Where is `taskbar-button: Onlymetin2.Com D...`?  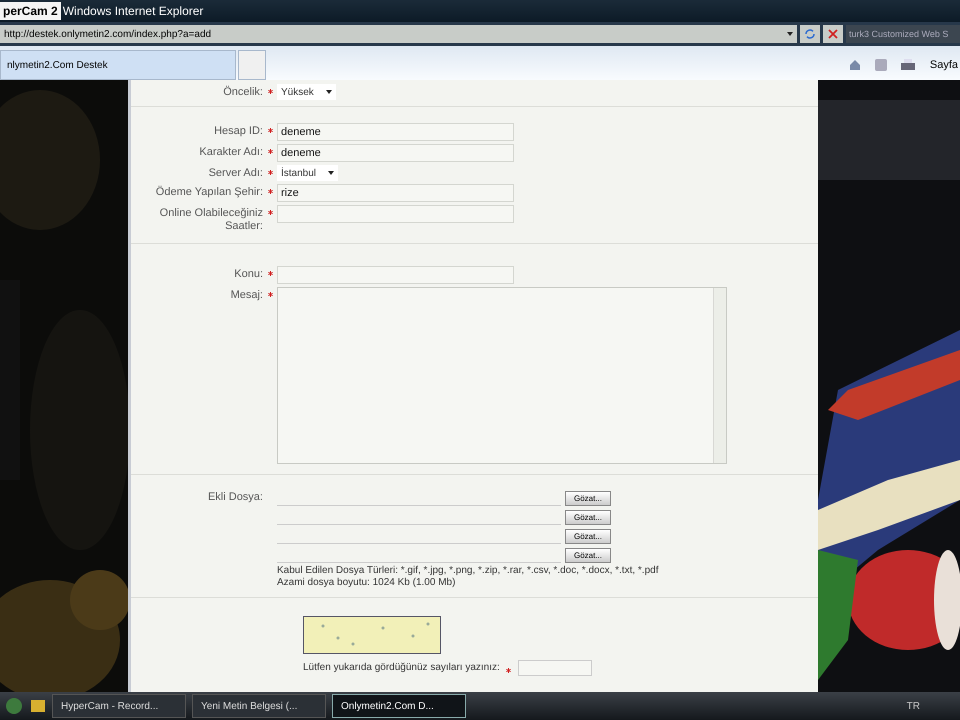 taskbar-button: Onlymetin2.Com D... is located at coordinates (399, 706).